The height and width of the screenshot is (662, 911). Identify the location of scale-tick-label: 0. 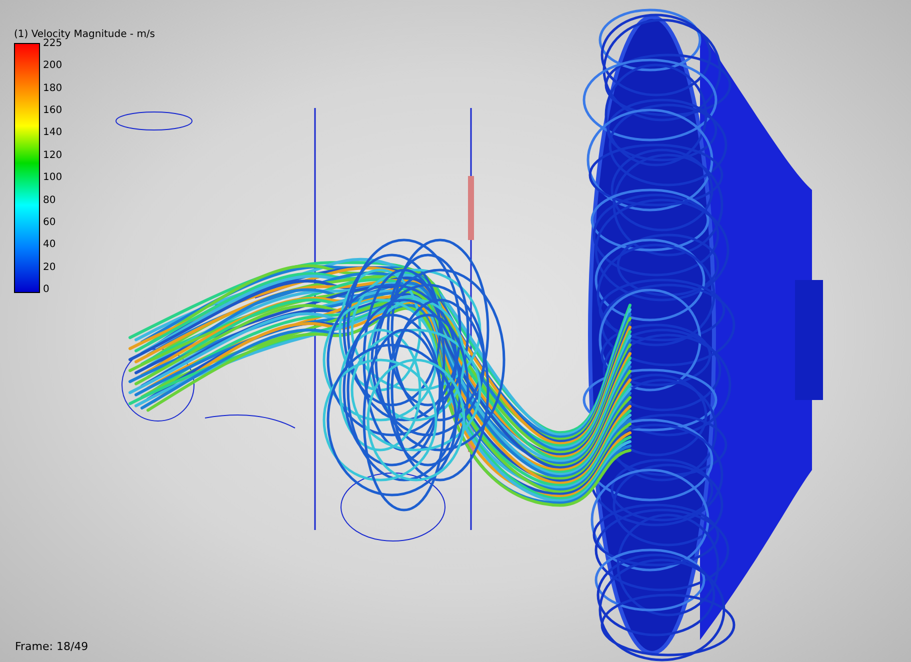
(46, 289).